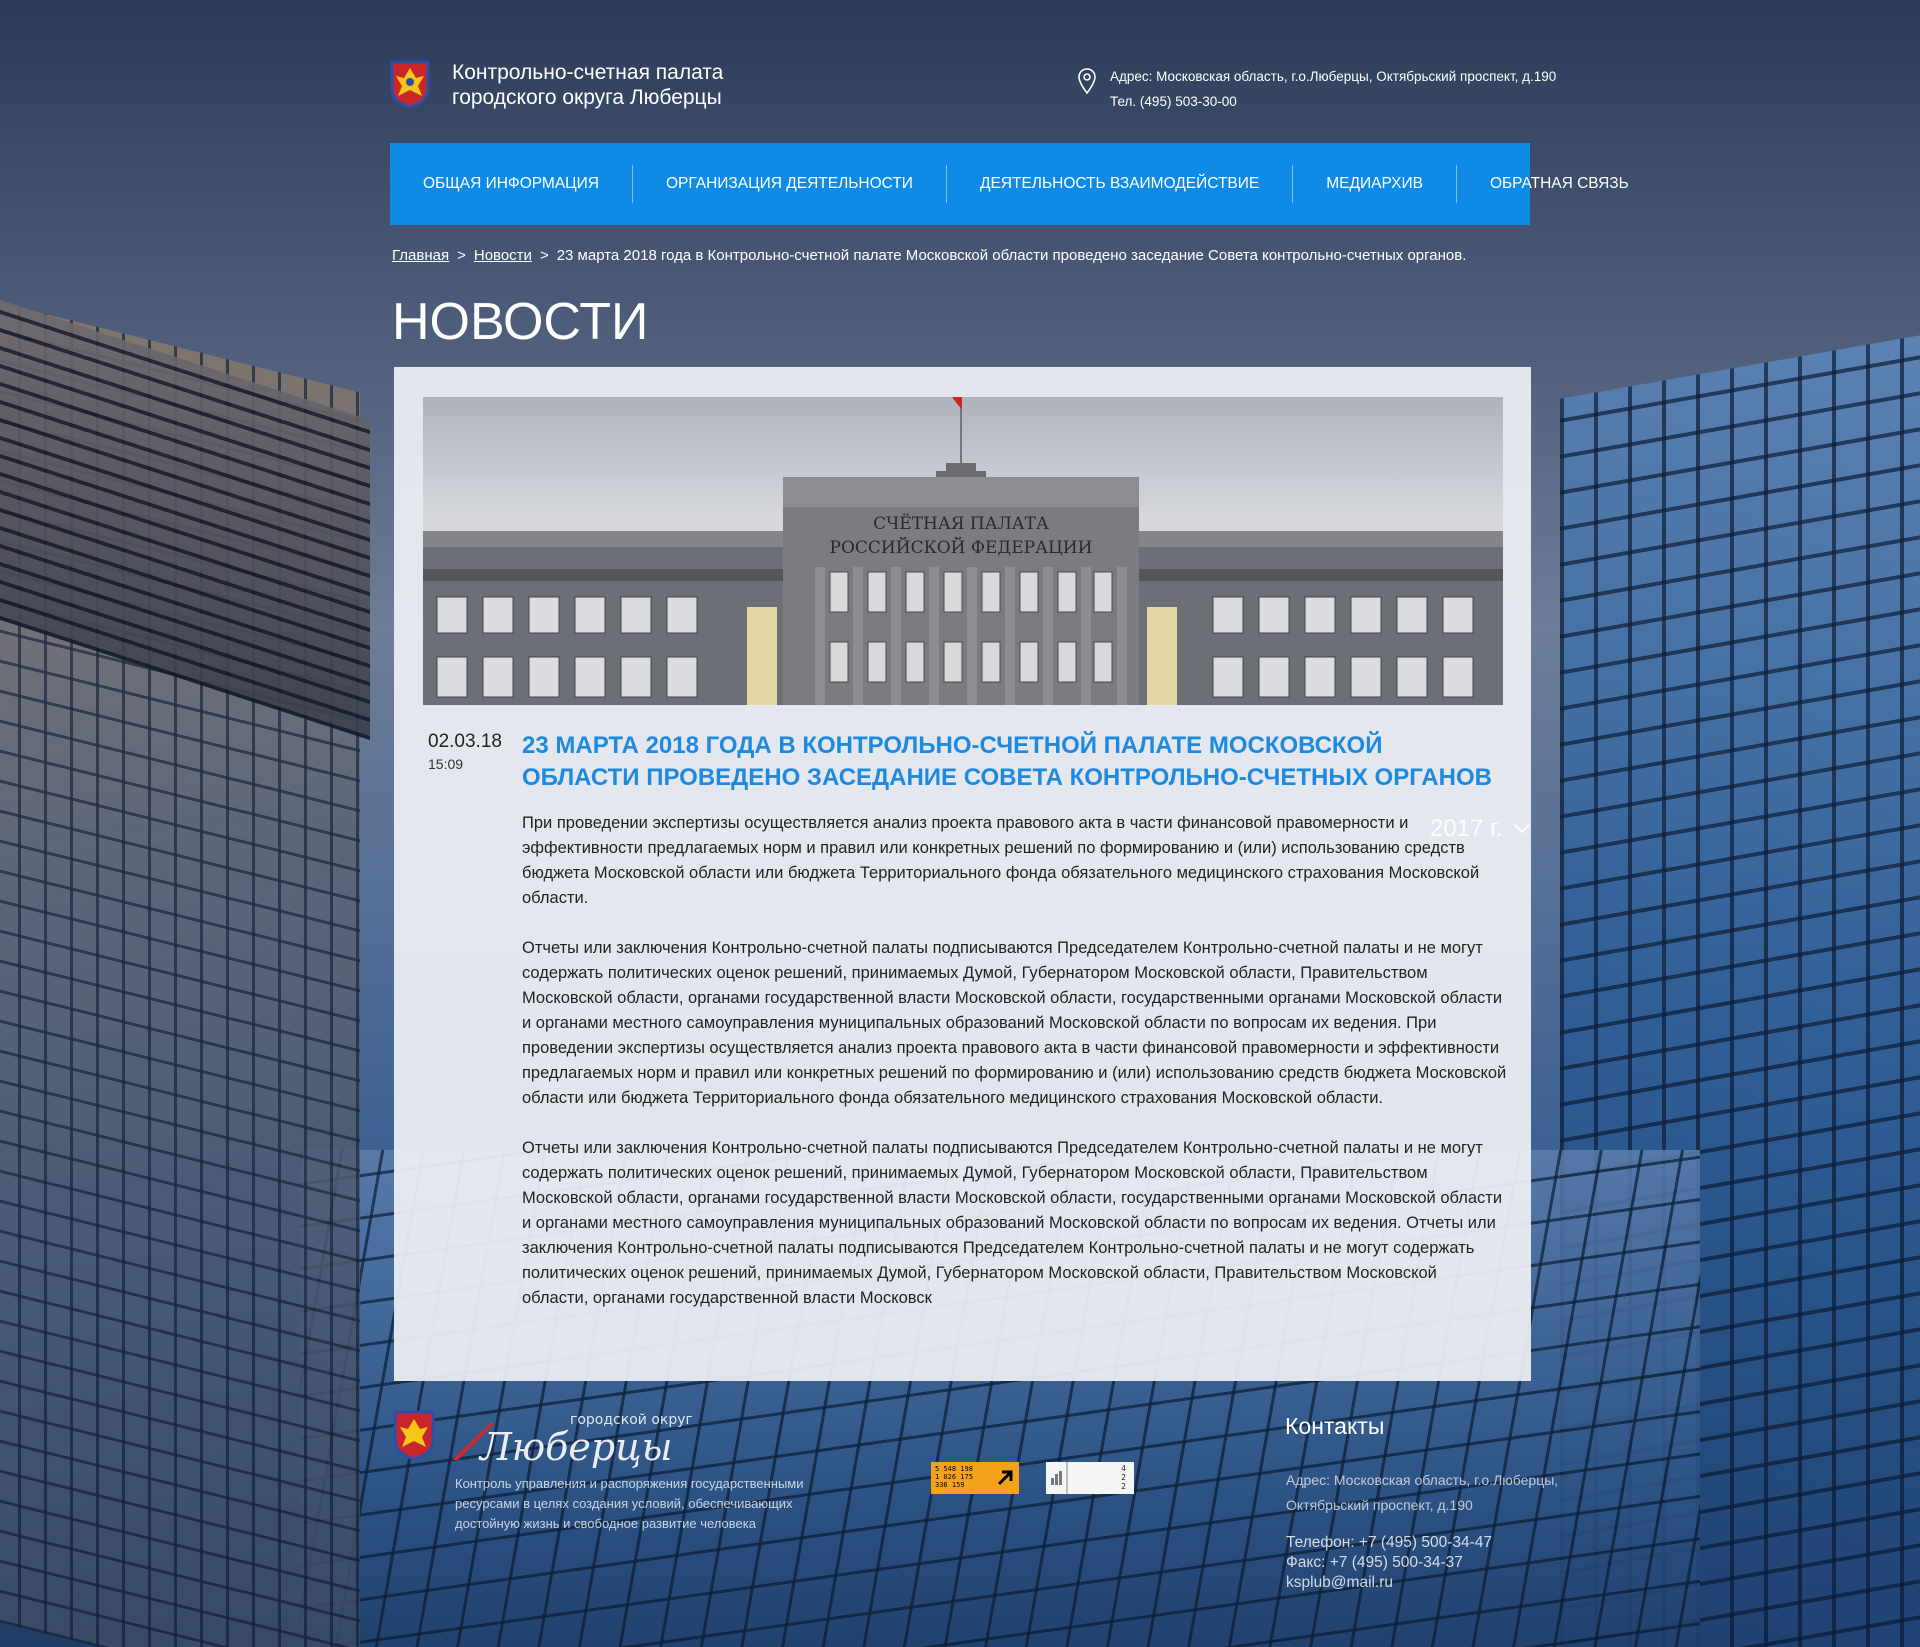  What do you see at coordinates (954, 1477) in the screenshot?
I see `counter-line: 1 026 175` at bounding box center [954, 1477].